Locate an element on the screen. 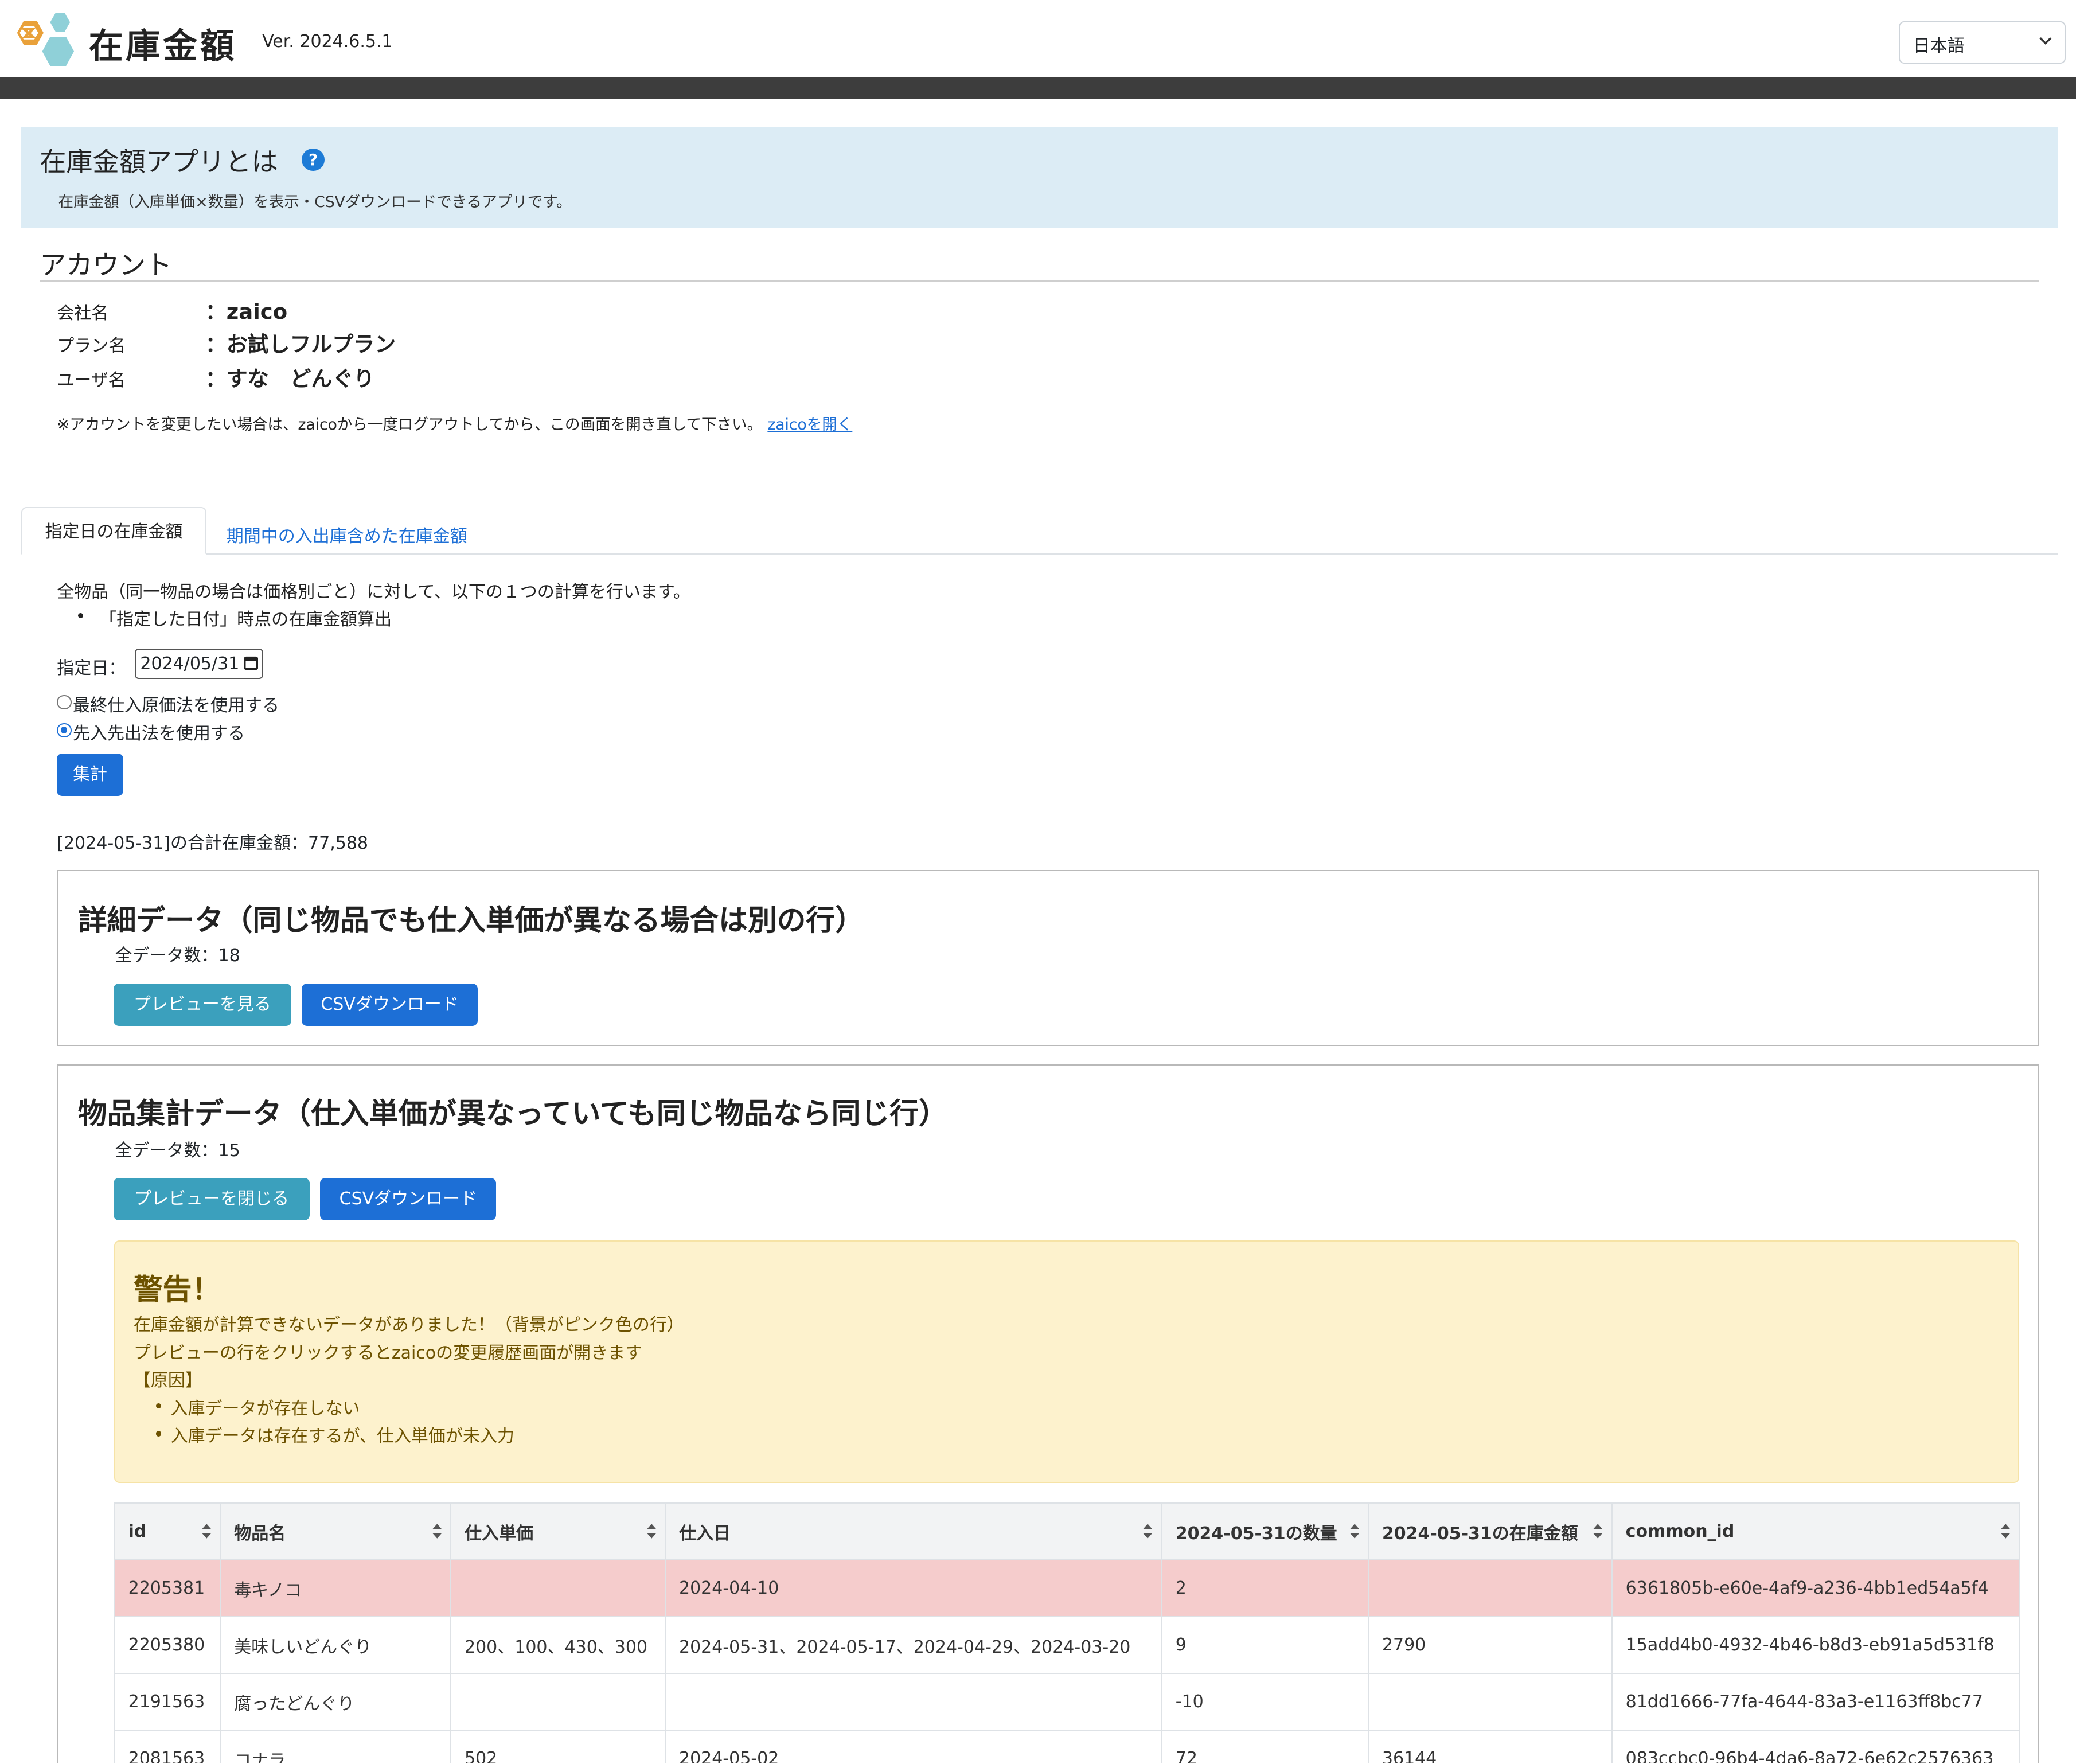 This screenshot has height=1764, width=2076. radio-fifo-label: 先入先出法を使用する is located at coordinates (159, 734).